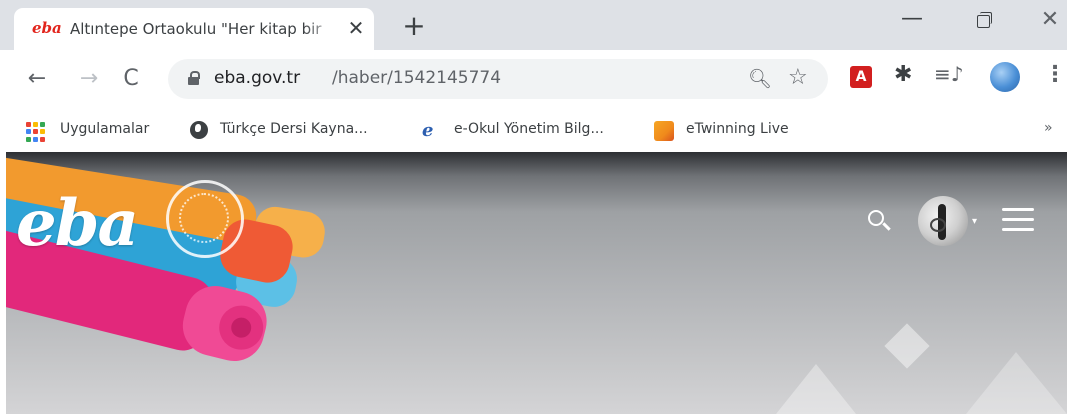 This screenshot has width=1067, height=414. What do you see at coordinates (131, 79) in the screenshot?
I see `reload-button: C` at bounding box center [131, 79].